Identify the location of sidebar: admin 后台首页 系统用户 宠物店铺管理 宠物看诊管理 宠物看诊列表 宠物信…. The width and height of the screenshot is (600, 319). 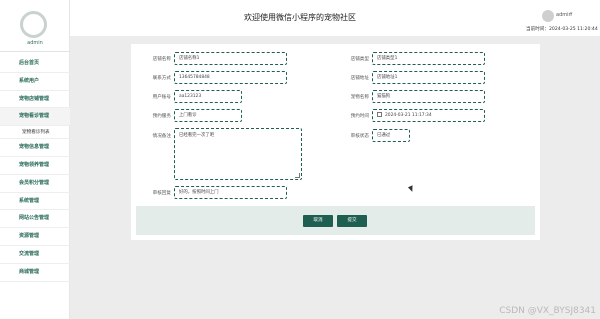
(35, 159).